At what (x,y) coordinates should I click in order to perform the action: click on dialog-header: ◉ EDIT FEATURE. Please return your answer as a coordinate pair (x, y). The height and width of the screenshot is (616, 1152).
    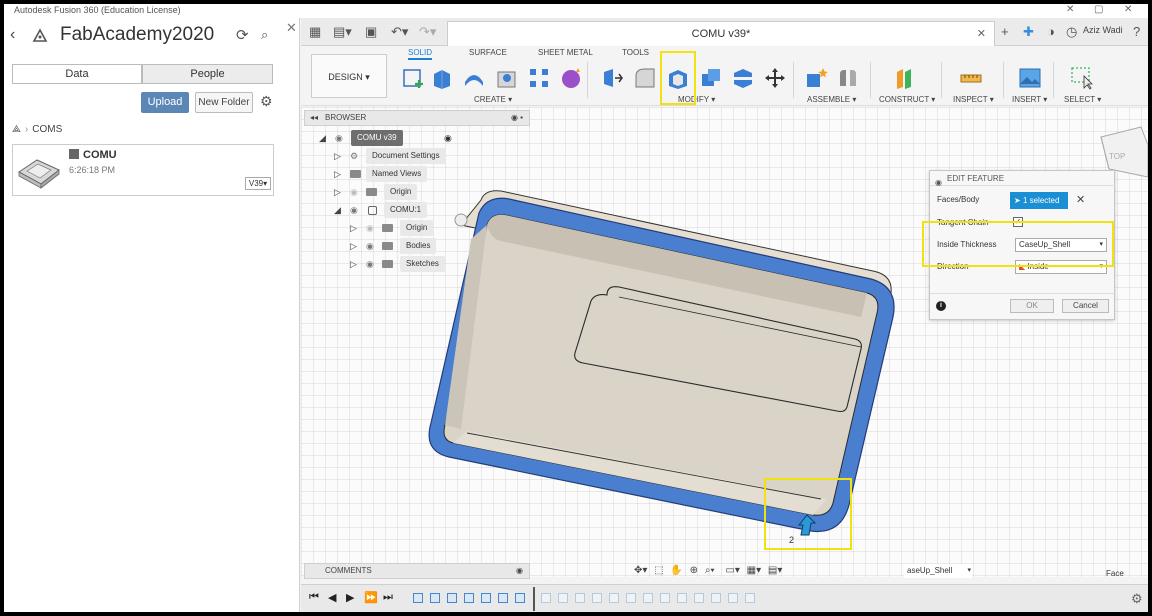
    Looking at the image, I should click on (1023, 179).